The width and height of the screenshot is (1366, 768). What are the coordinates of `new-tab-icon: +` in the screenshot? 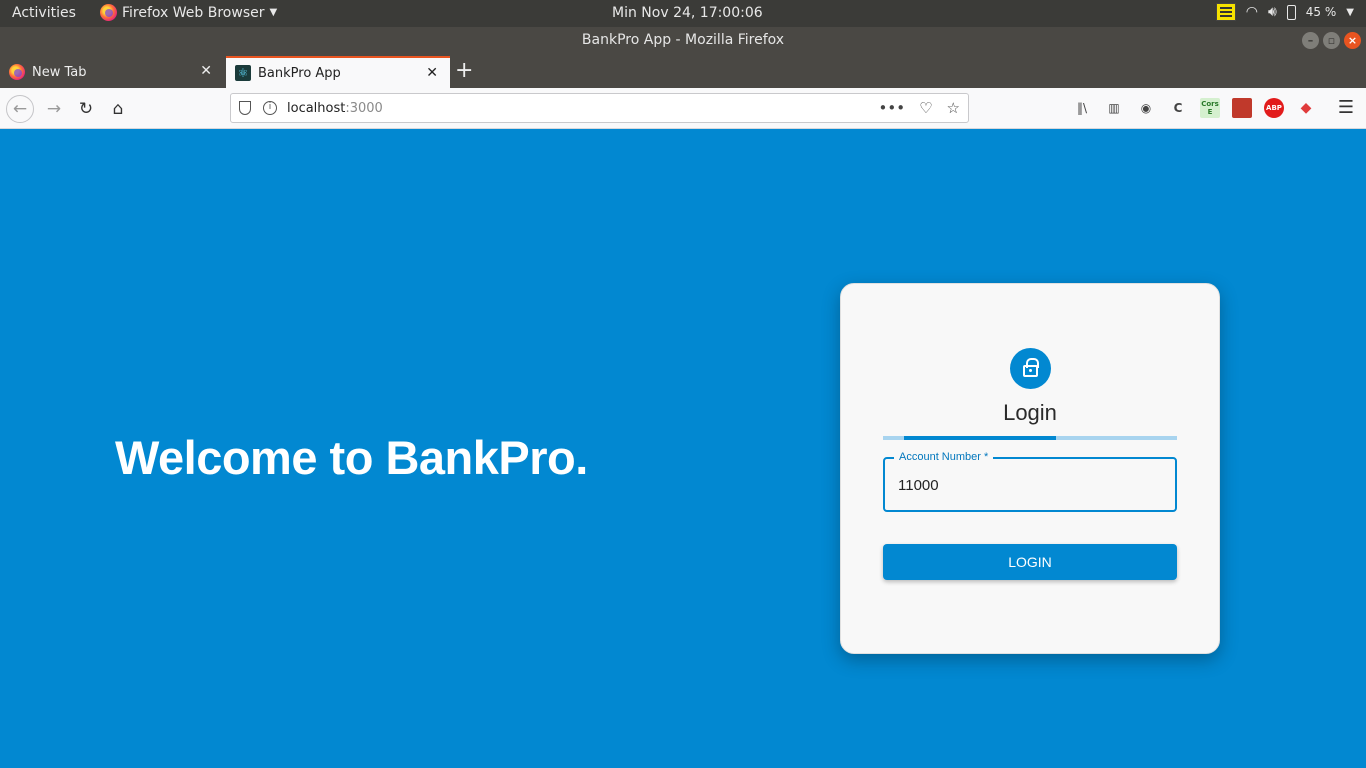 It's located at (464, 70).